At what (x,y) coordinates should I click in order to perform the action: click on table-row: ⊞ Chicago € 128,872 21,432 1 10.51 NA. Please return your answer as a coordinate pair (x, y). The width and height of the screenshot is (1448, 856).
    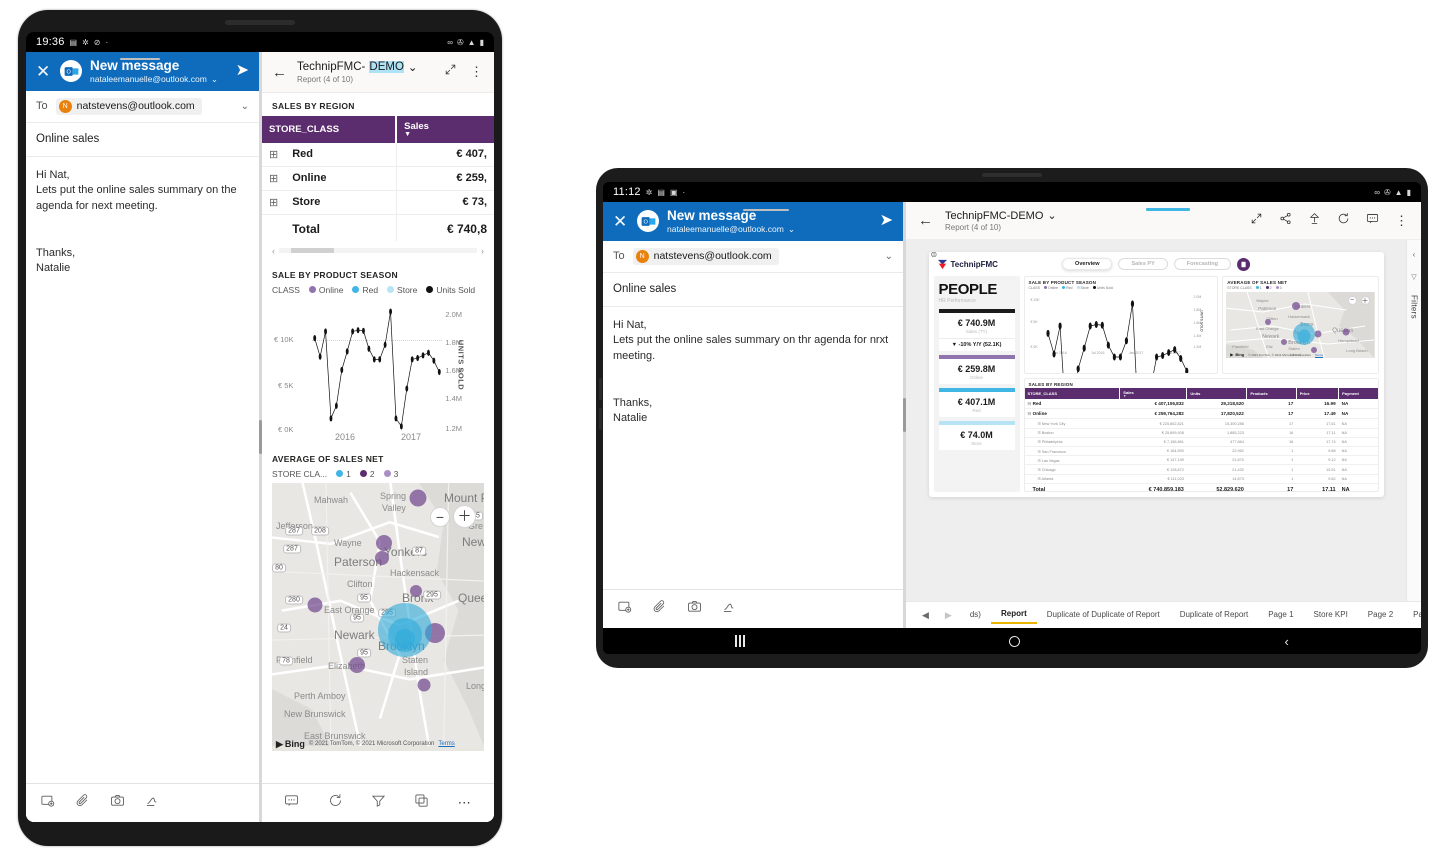
    Looking at the image, I should click on (1201, 469).